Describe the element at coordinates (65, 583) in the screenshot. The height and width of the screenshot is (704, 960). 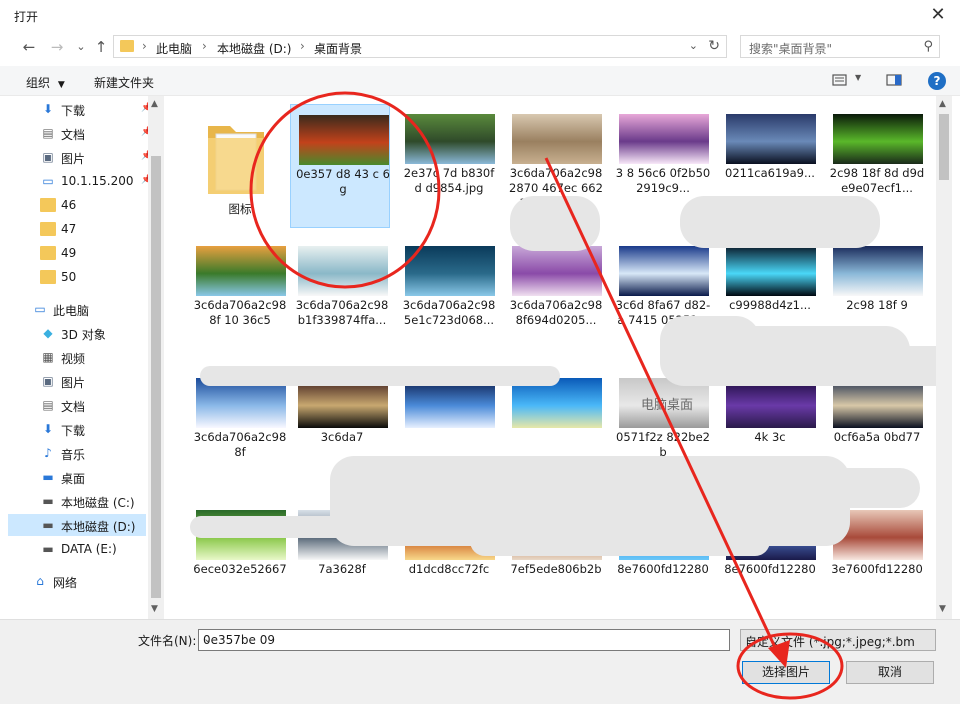
I see `sidebar-item-label: 网络` at that location.